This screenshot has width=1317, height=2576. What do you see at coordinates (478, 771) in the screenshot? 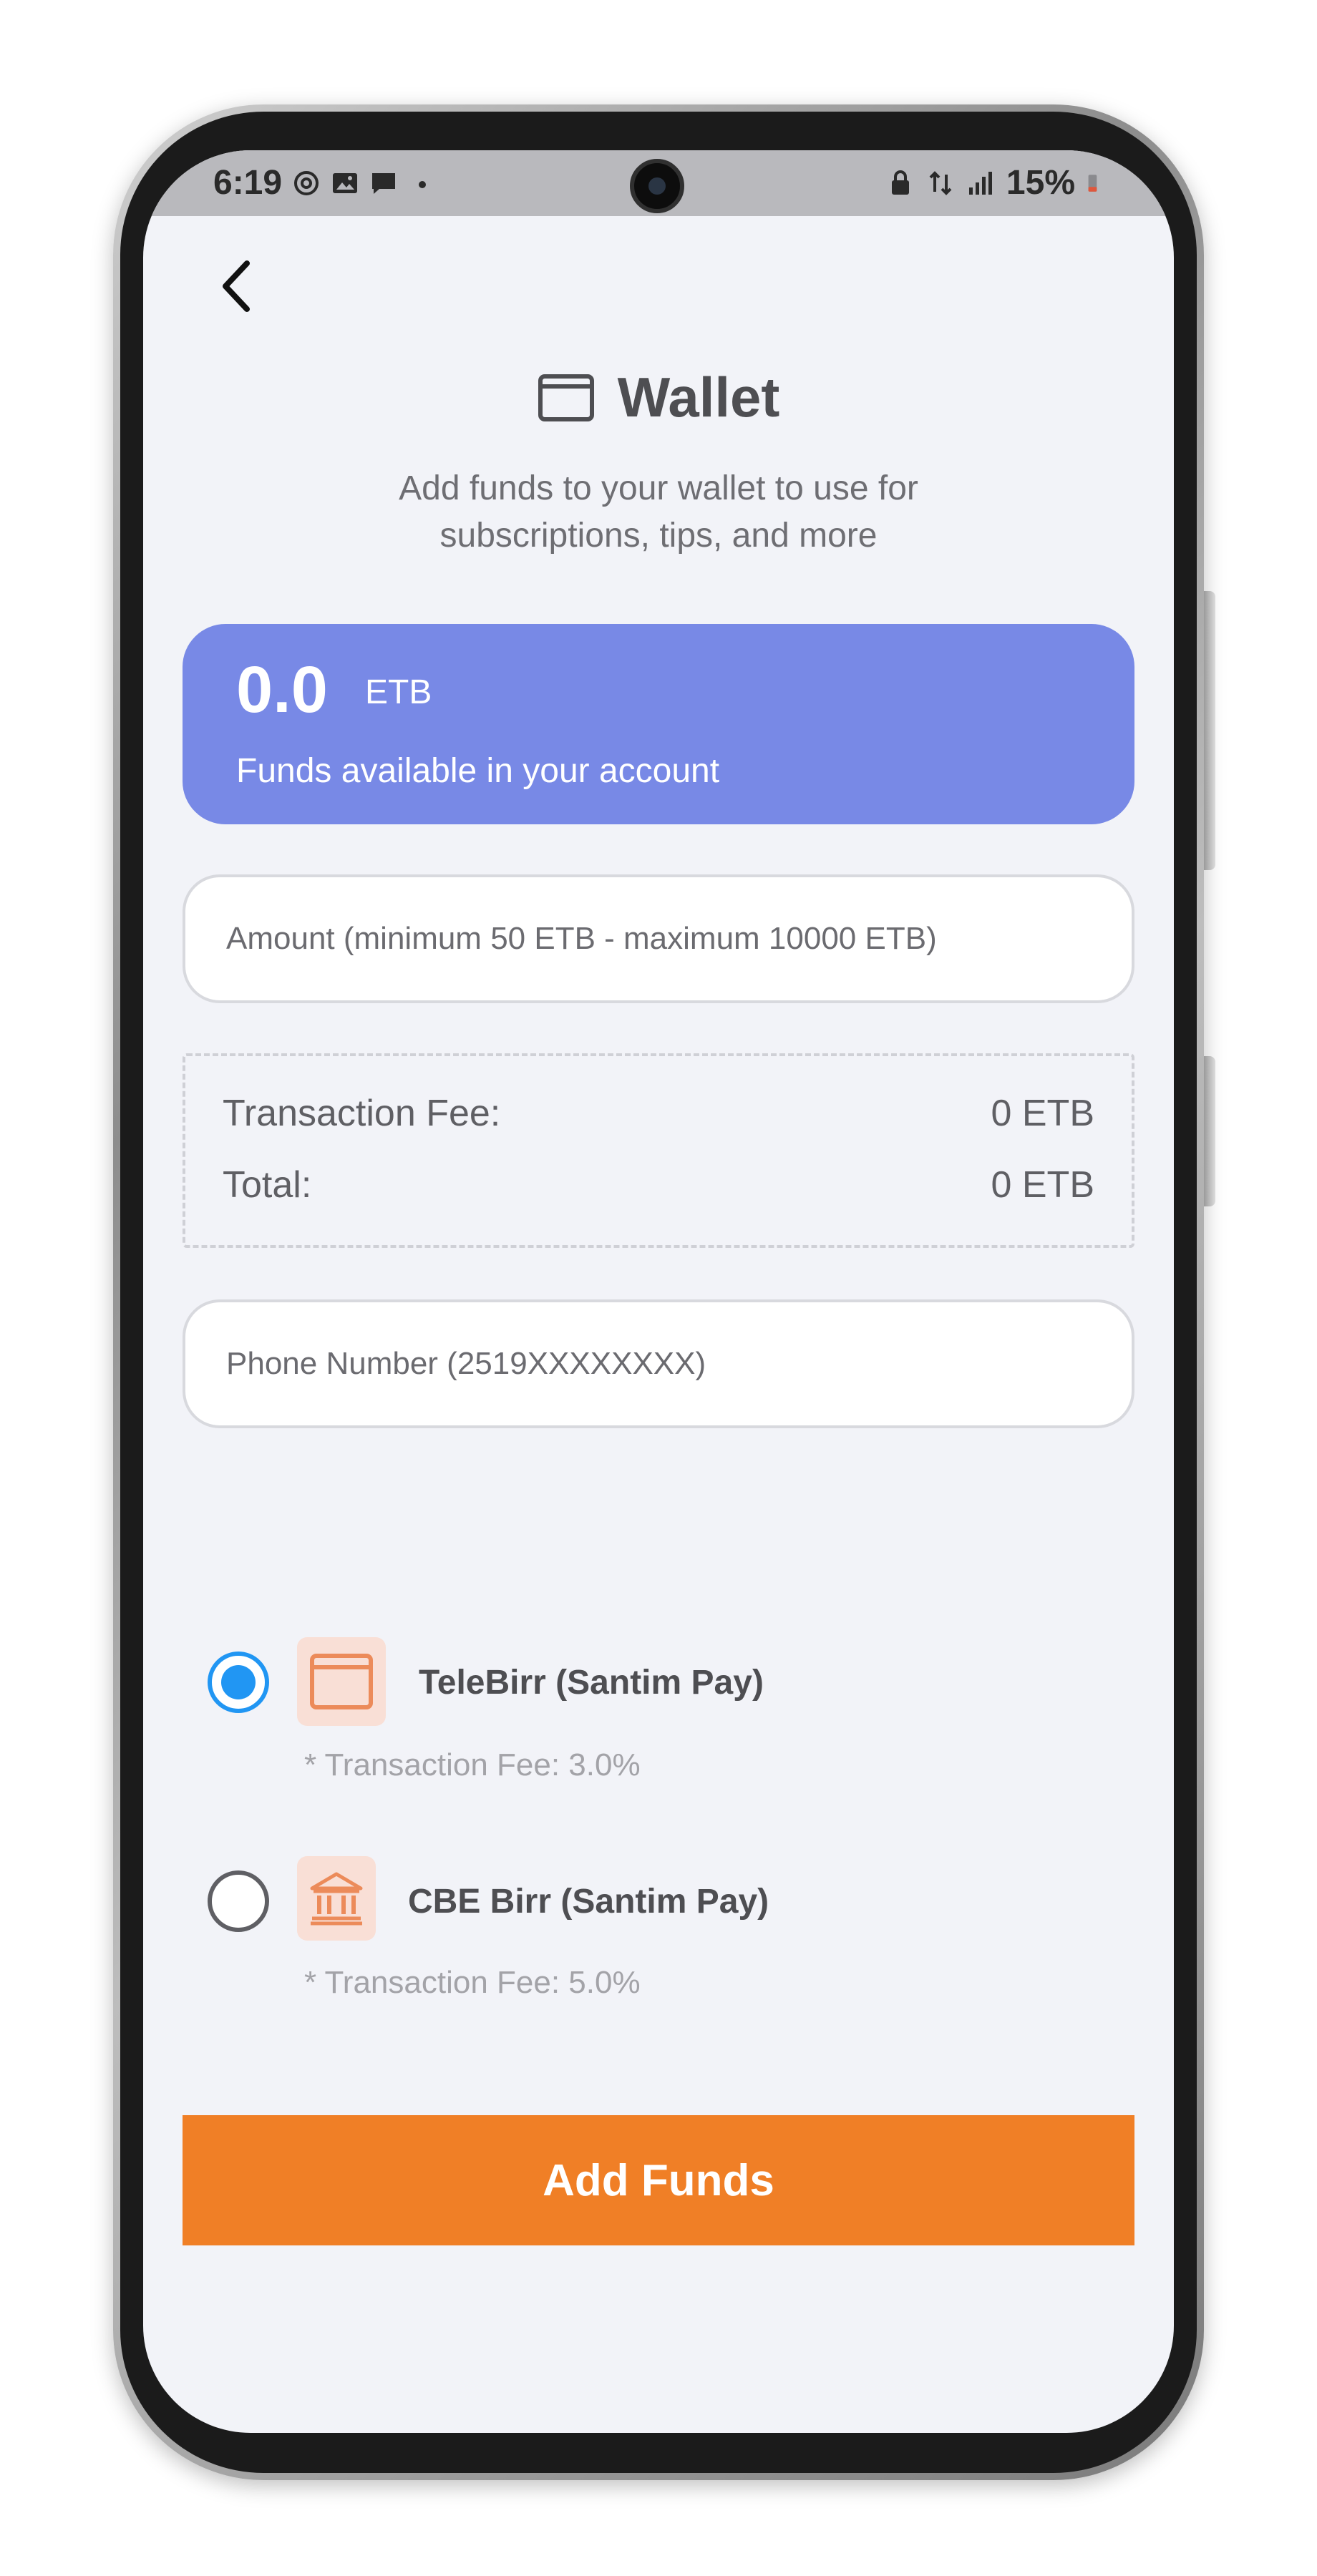
I see `balance-caption: Funds available in your account` at bounding box center [478, 771].